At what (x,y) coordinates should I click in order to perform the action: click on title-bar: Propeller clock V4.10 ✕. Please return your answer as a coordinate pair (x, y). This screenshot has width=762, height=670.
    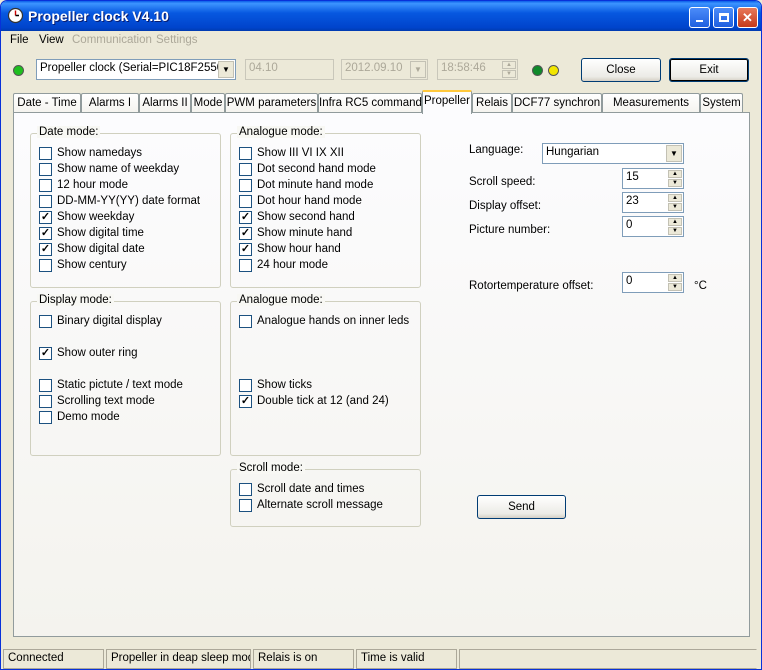
    Looking at the image, I should click on (381, 16).